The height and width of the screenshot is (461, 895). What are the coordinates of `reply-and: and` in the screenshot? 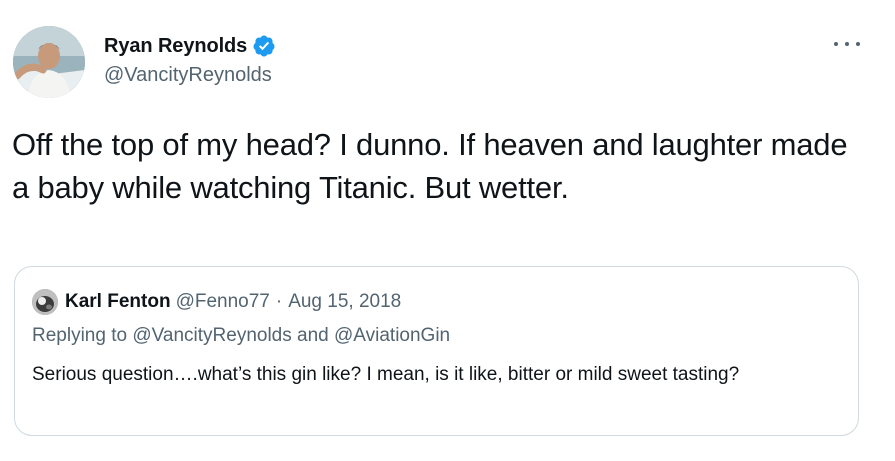 It's located at (313, 335).